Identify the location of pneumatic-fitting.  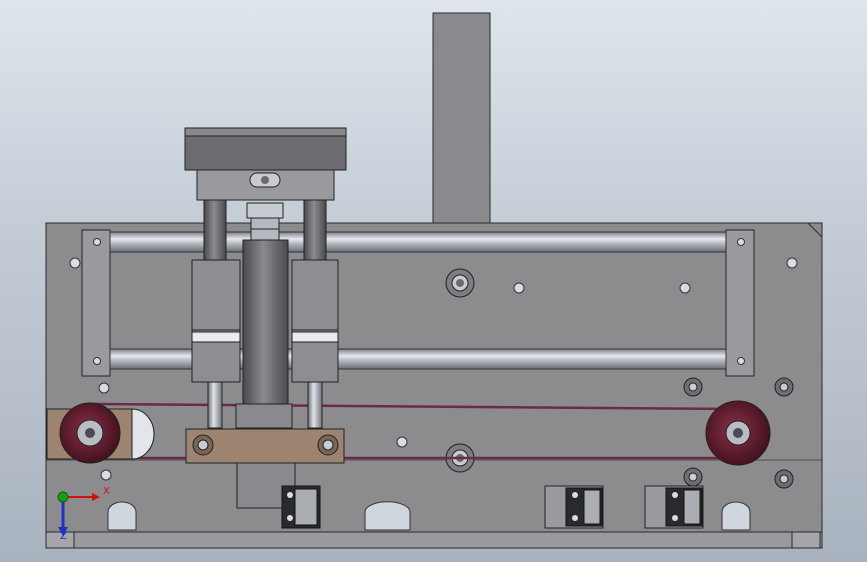
(265, 221).